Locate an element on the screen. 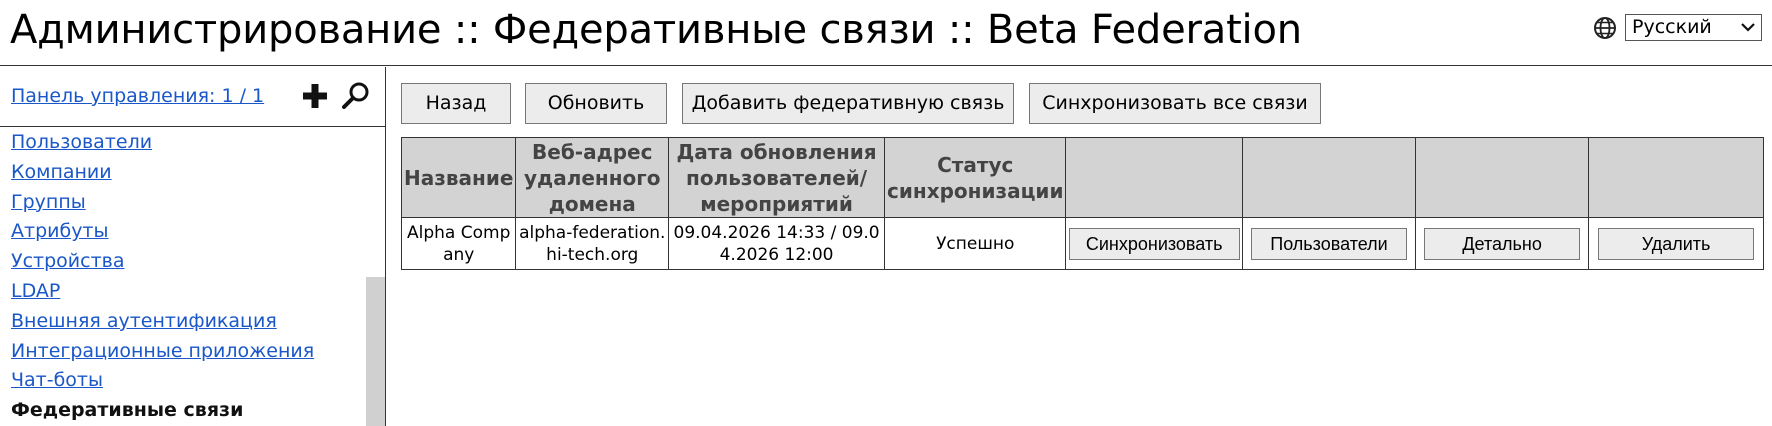 This screenshot has height=426, width=1772. users-button: Пользователи is located at coordinates (1329, 243).